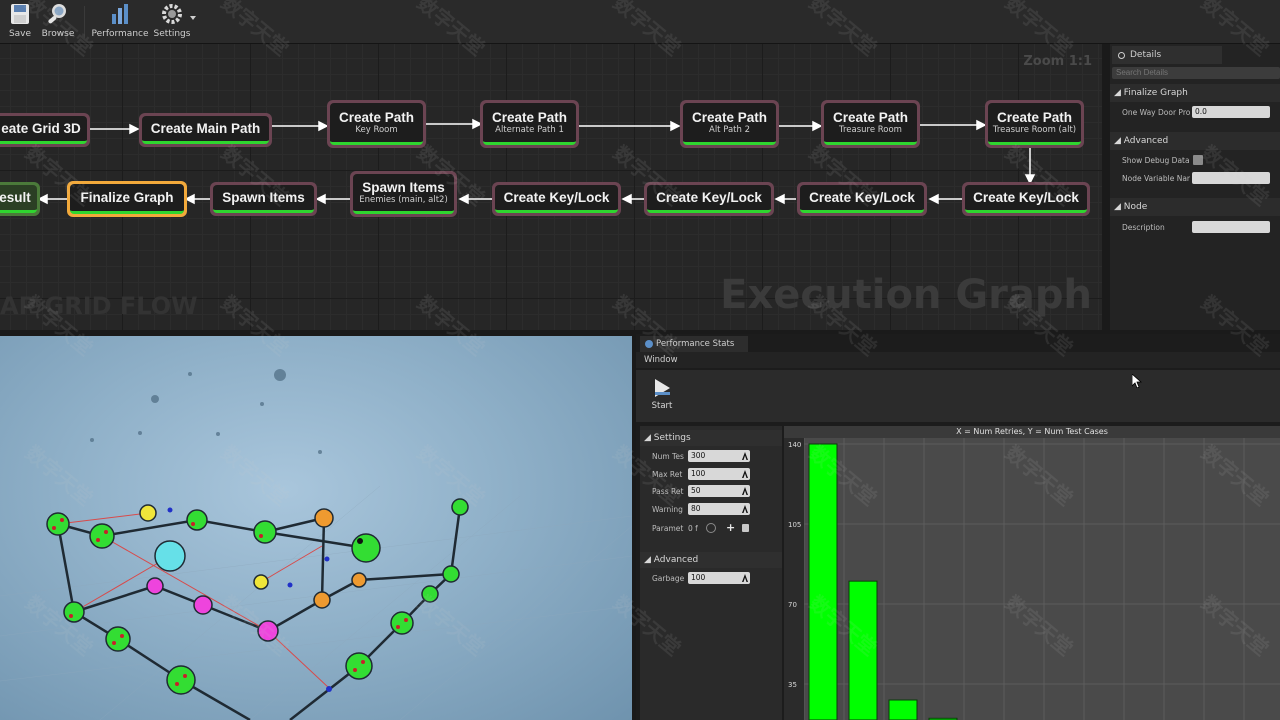 Image resolution: width=1280 pixels, height=720 pixels. I want to click on start-button: Start, so click(662, 398).